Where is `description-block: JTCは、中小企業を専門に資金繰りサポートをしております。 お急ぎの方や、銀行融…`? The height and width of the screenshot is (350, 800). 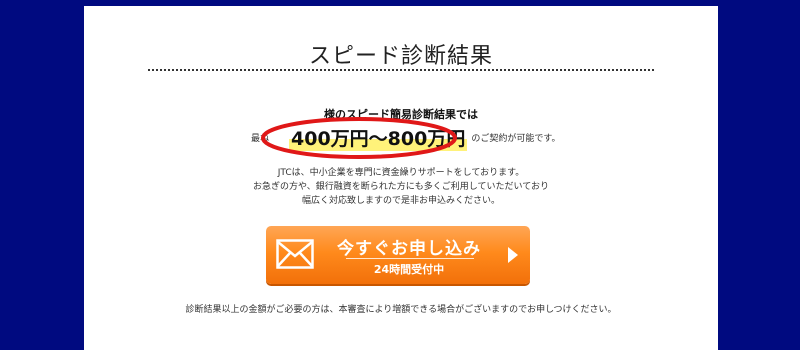 description-block: JTCは、中小企業を専門に資金繰りサポートをしております。 お急ぎの方や、銀行融… is located at coordinates (401, 187).